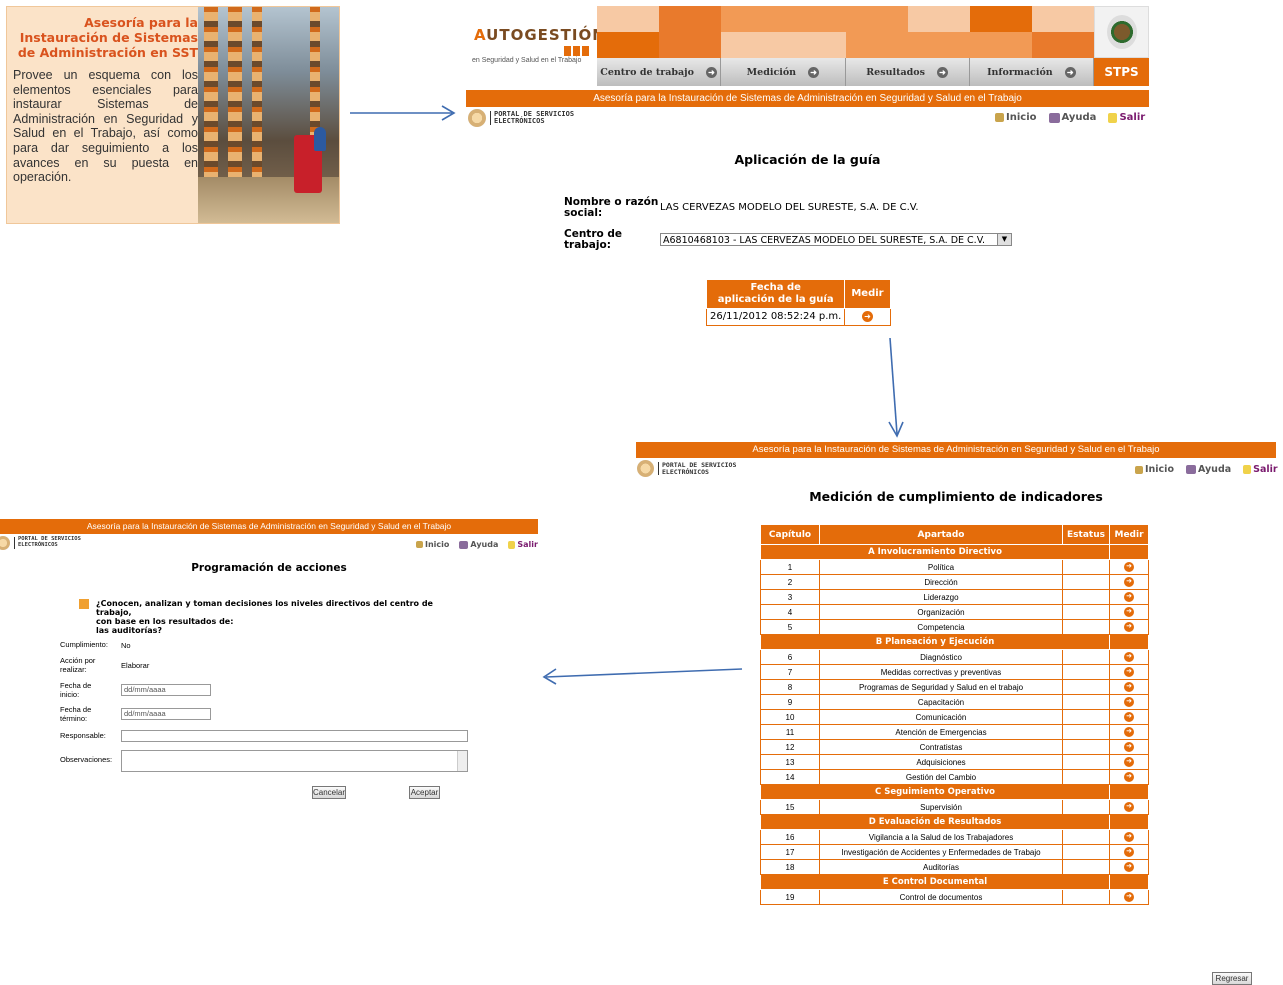  What do you see at coordinates (807, 159) in the screenshot?
I see `page-title: Aplicación de la guía` at bounding box center [807, 159].